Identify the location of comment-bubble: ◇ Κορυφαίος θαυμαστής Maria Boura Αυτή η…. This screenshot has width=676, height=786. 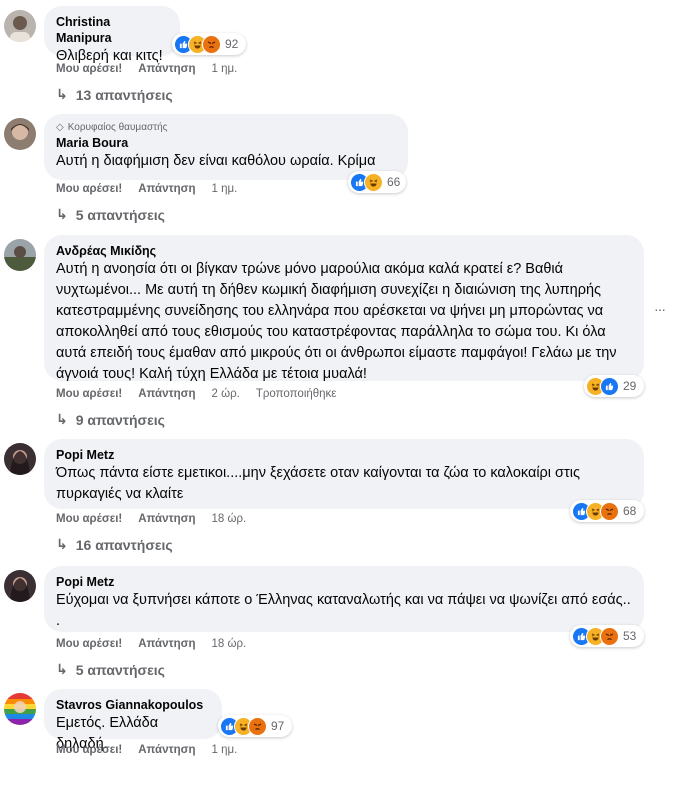
(226, 147).